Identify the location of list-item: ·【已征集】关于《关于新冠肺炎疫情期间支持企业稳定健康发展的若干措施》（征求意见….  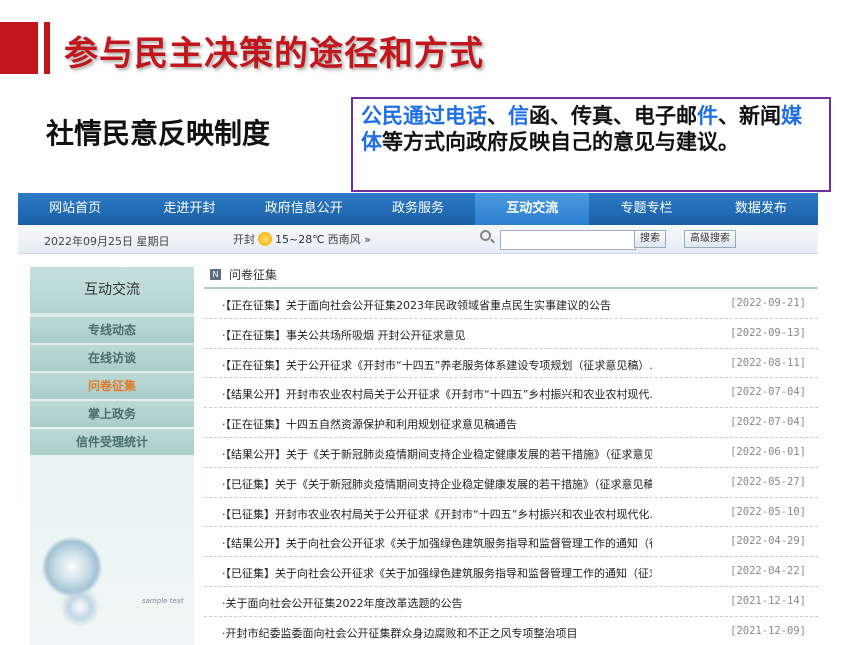
(511, 483).